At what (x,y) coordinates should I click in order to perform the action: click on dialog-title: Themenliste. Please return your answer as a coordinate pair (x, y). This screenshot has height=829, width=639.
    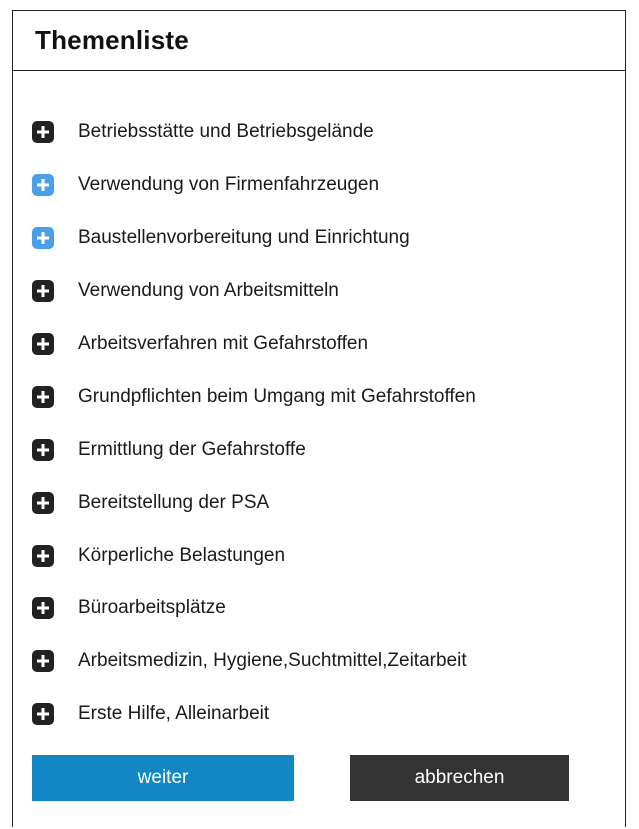
    Looking at the image, I should click on (112, 40).